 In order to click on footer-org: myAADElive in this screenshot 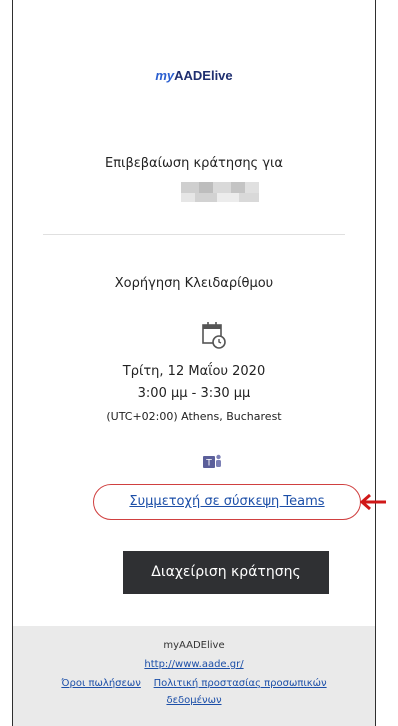, I will do `click(194, 645)`.